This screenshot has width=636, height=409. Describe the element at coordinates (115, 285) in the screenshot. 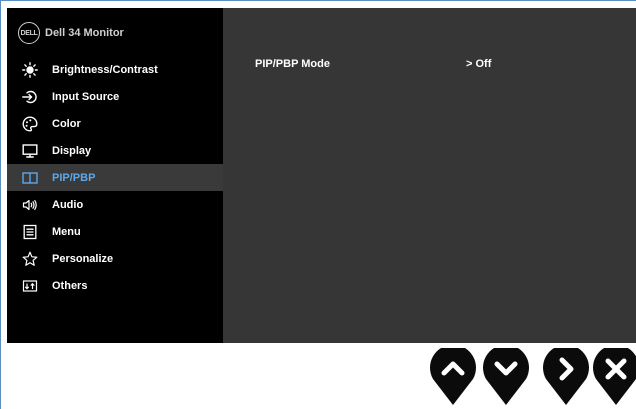

I see `menu-item-others: Others` at that location.